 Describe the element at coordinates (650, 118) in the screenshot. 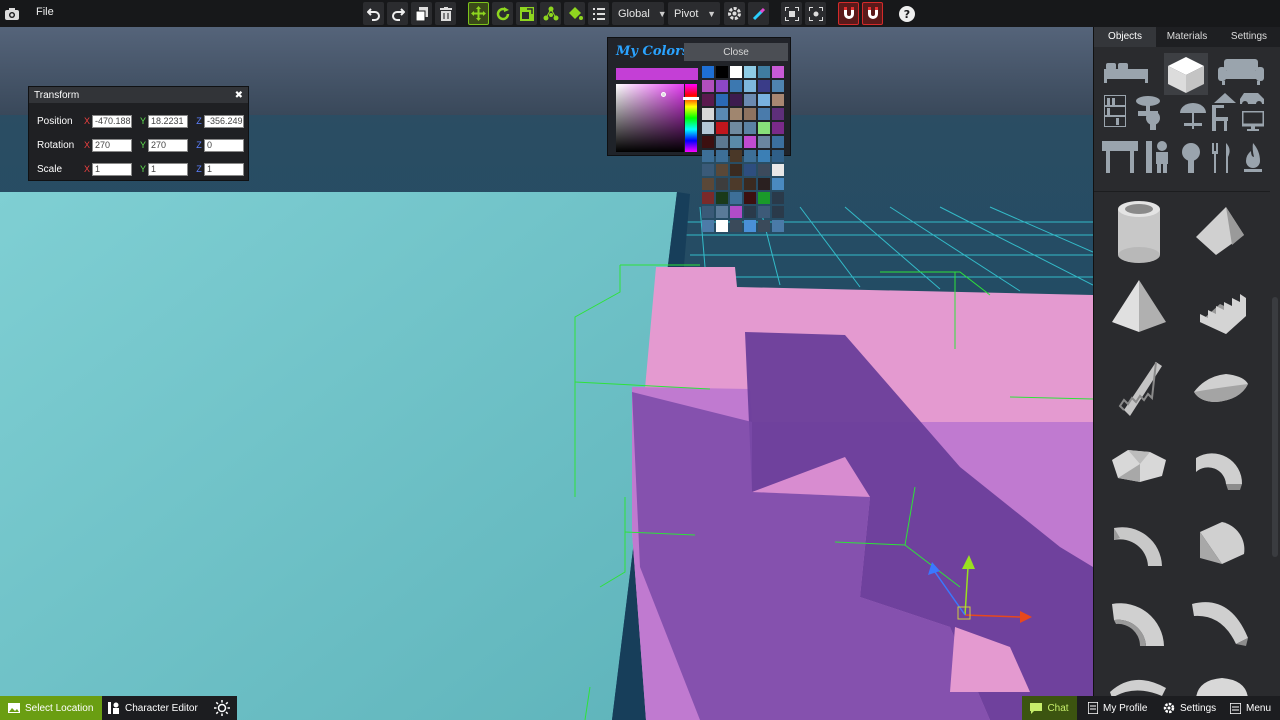

I see `saturation-value-picker` at that location.